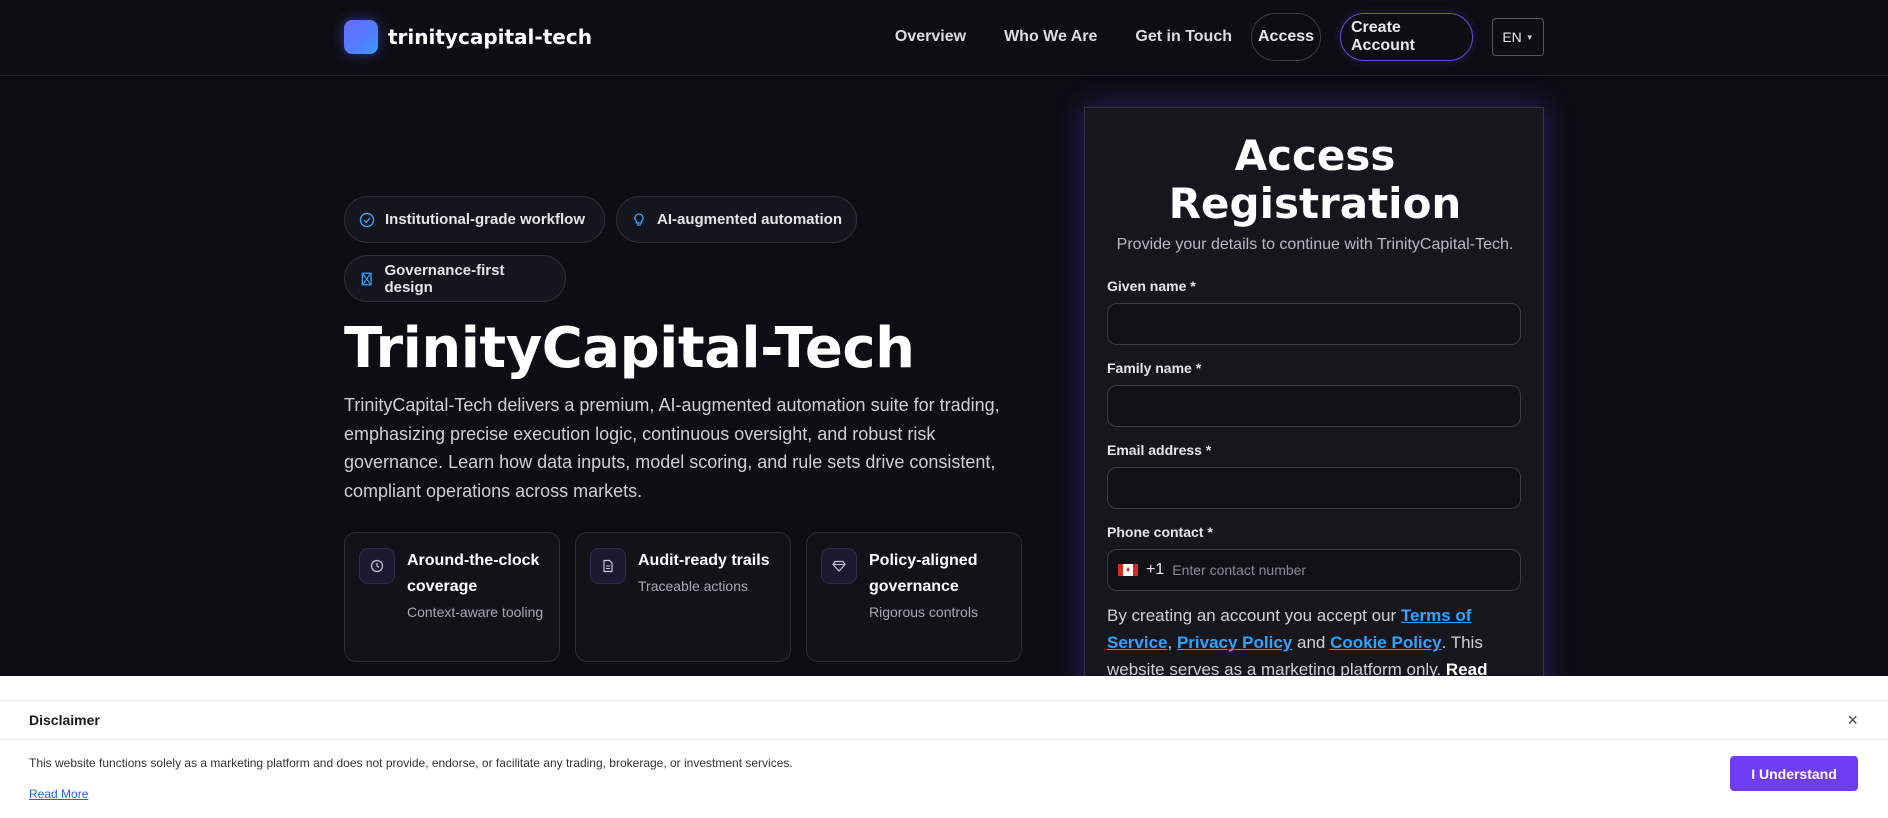  Describe the element at coordinates (485, 219) in the screenshot. I see `tag-label: Institutional-grade workflow` at that location.